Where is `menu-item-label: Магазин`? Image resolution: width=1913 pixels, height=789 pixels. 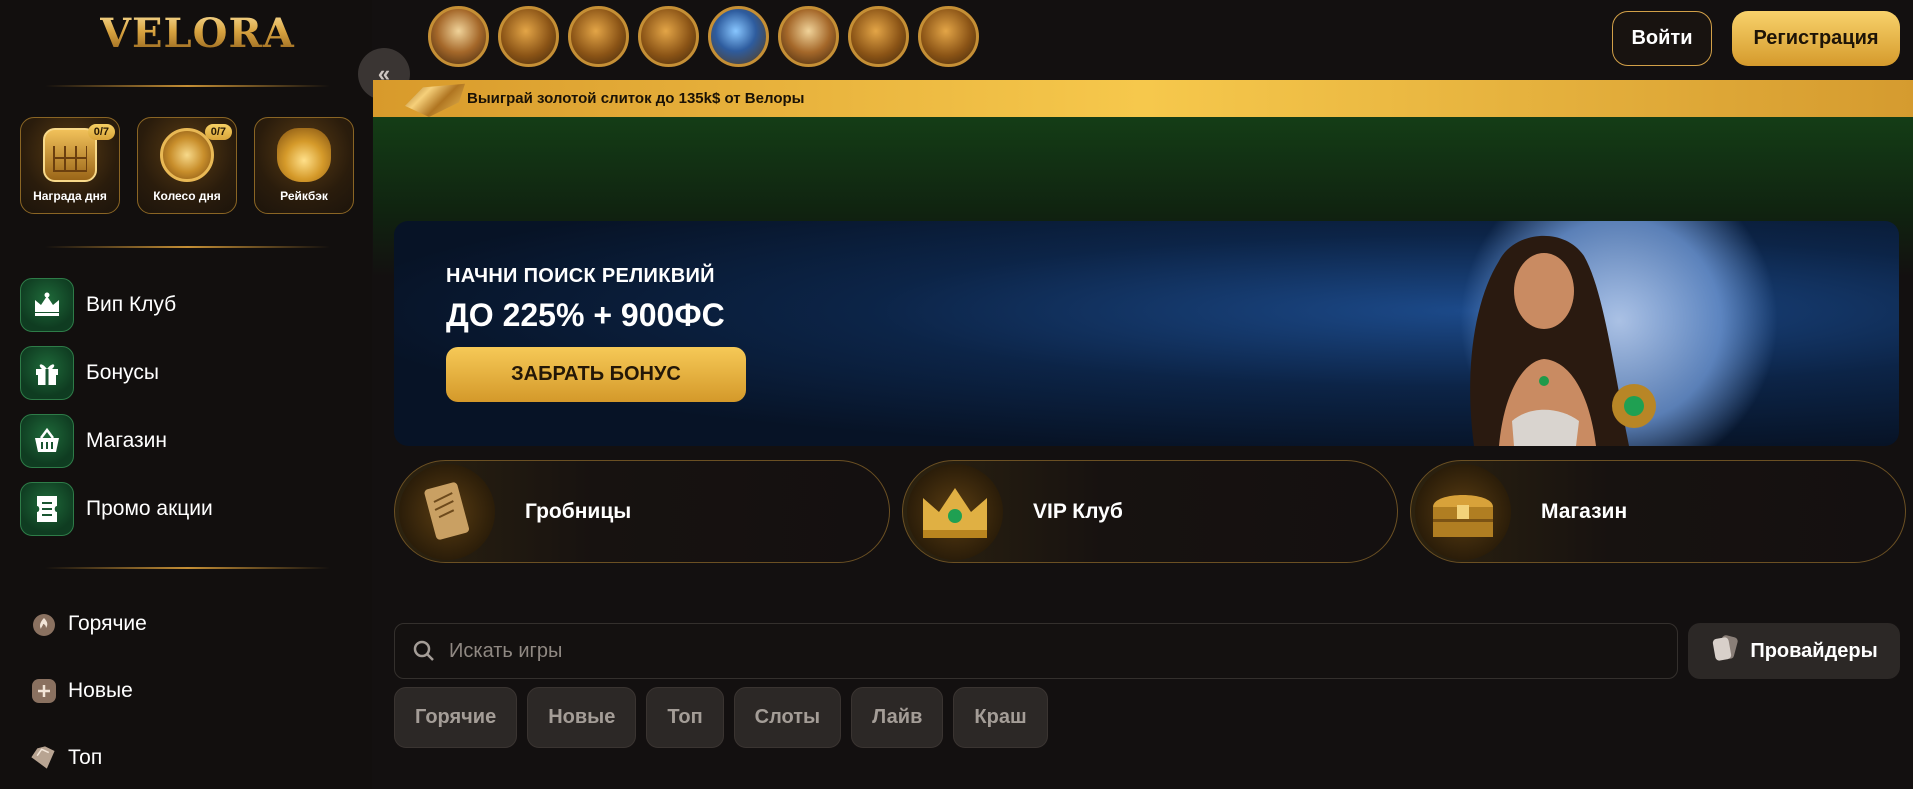
menu-item-label: Магазин is located at coordinates (127, 440).